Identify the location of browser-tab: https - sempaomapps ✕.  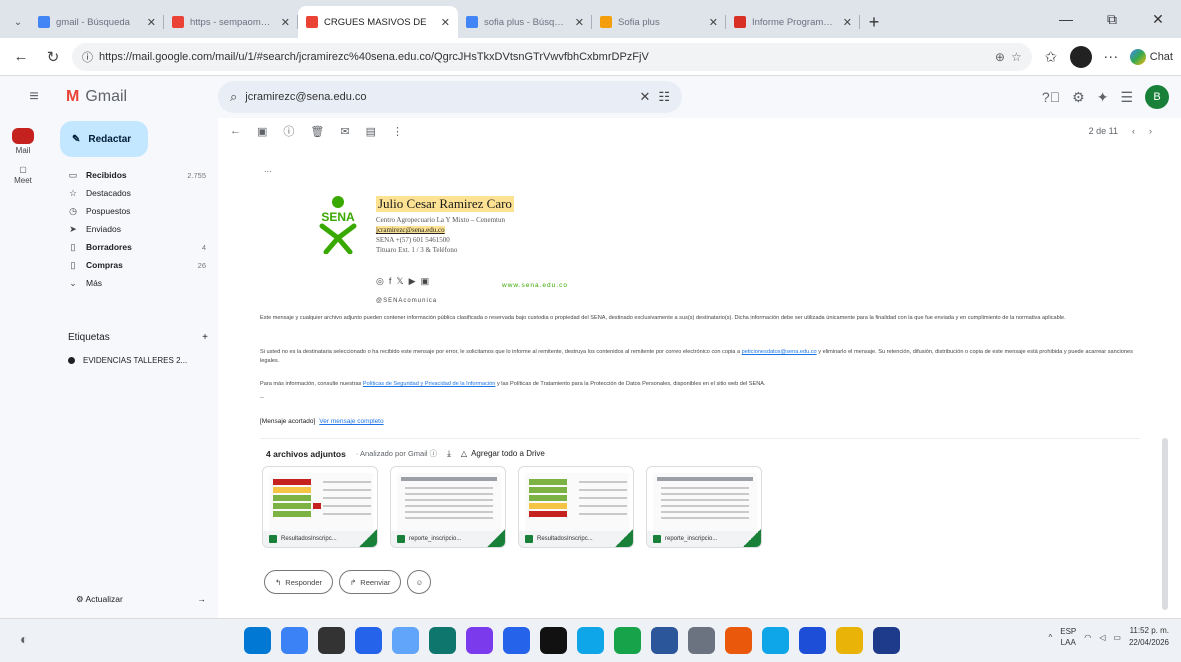
(231, 22).